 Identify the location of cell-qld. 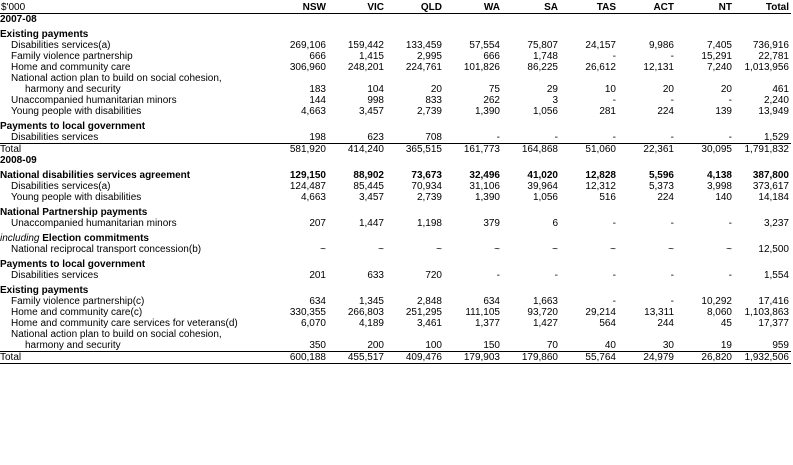
(415, 262).